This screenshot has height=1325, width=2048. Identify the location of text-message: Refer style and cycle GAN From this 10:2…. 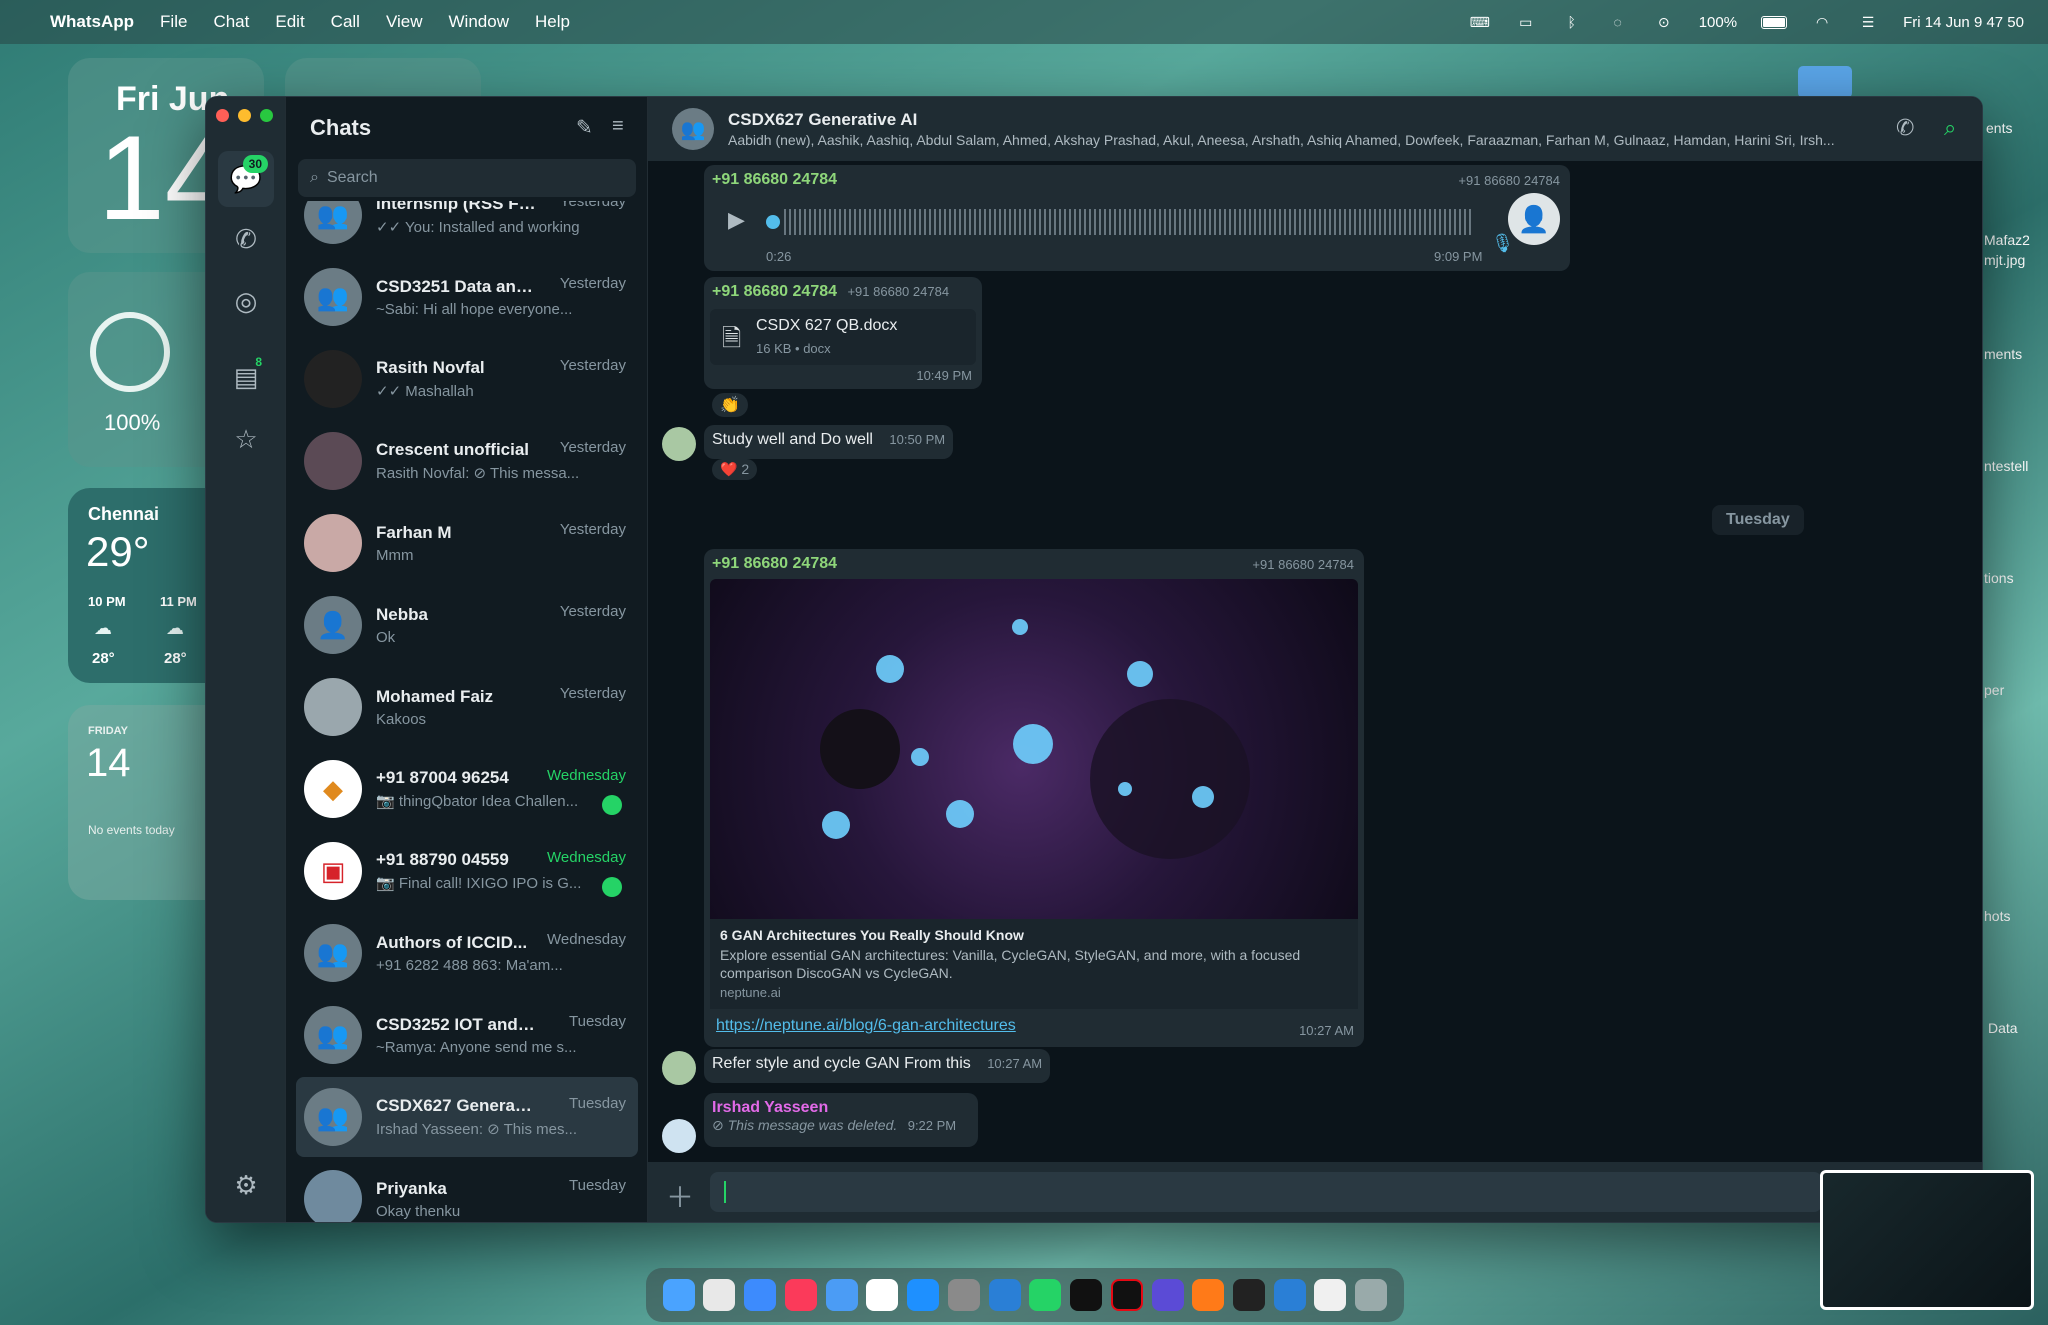
(877, 1066).